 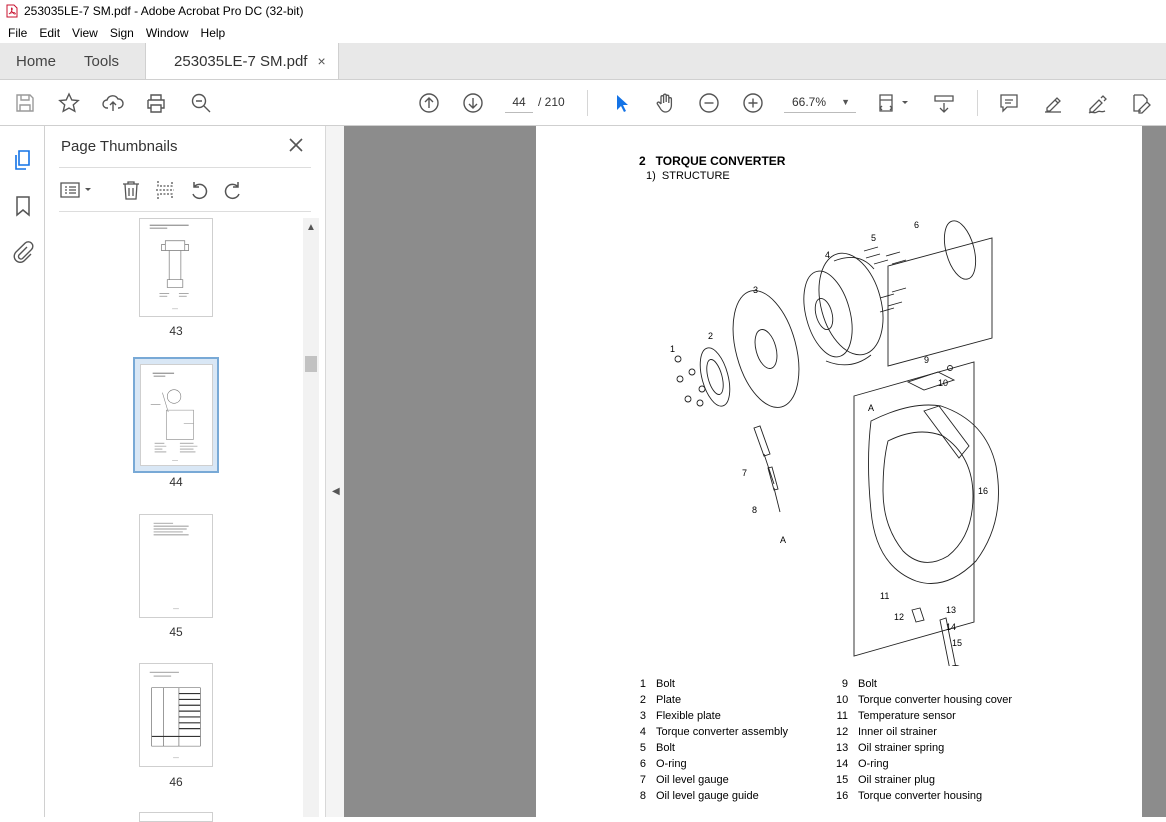 I want to click on callout-16: 16, so click(x=983, y=491).